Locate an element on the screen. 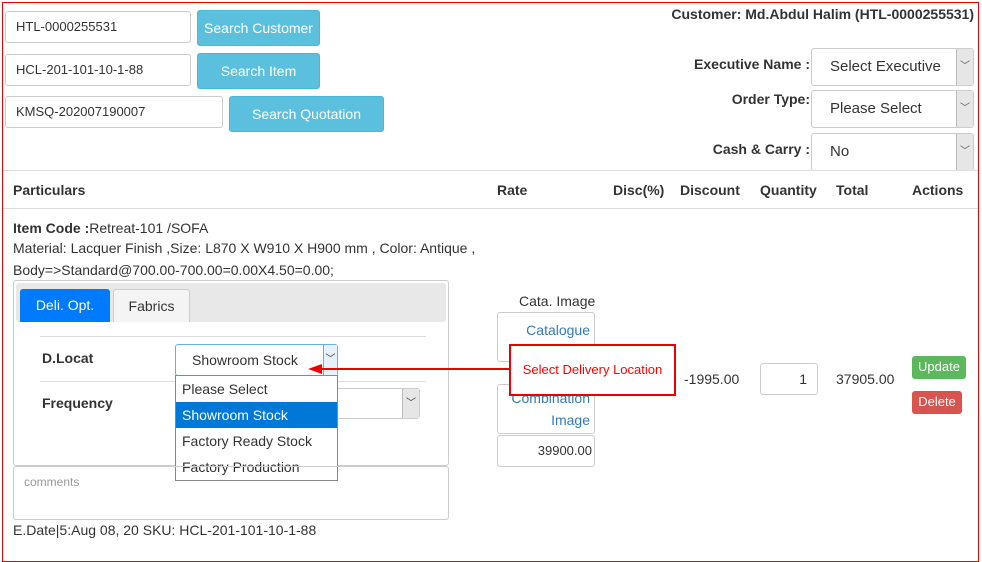 The height and width of the screenshot is (562, 982). callout-box: Select Delivery Location is located at coordinates (592, 370).